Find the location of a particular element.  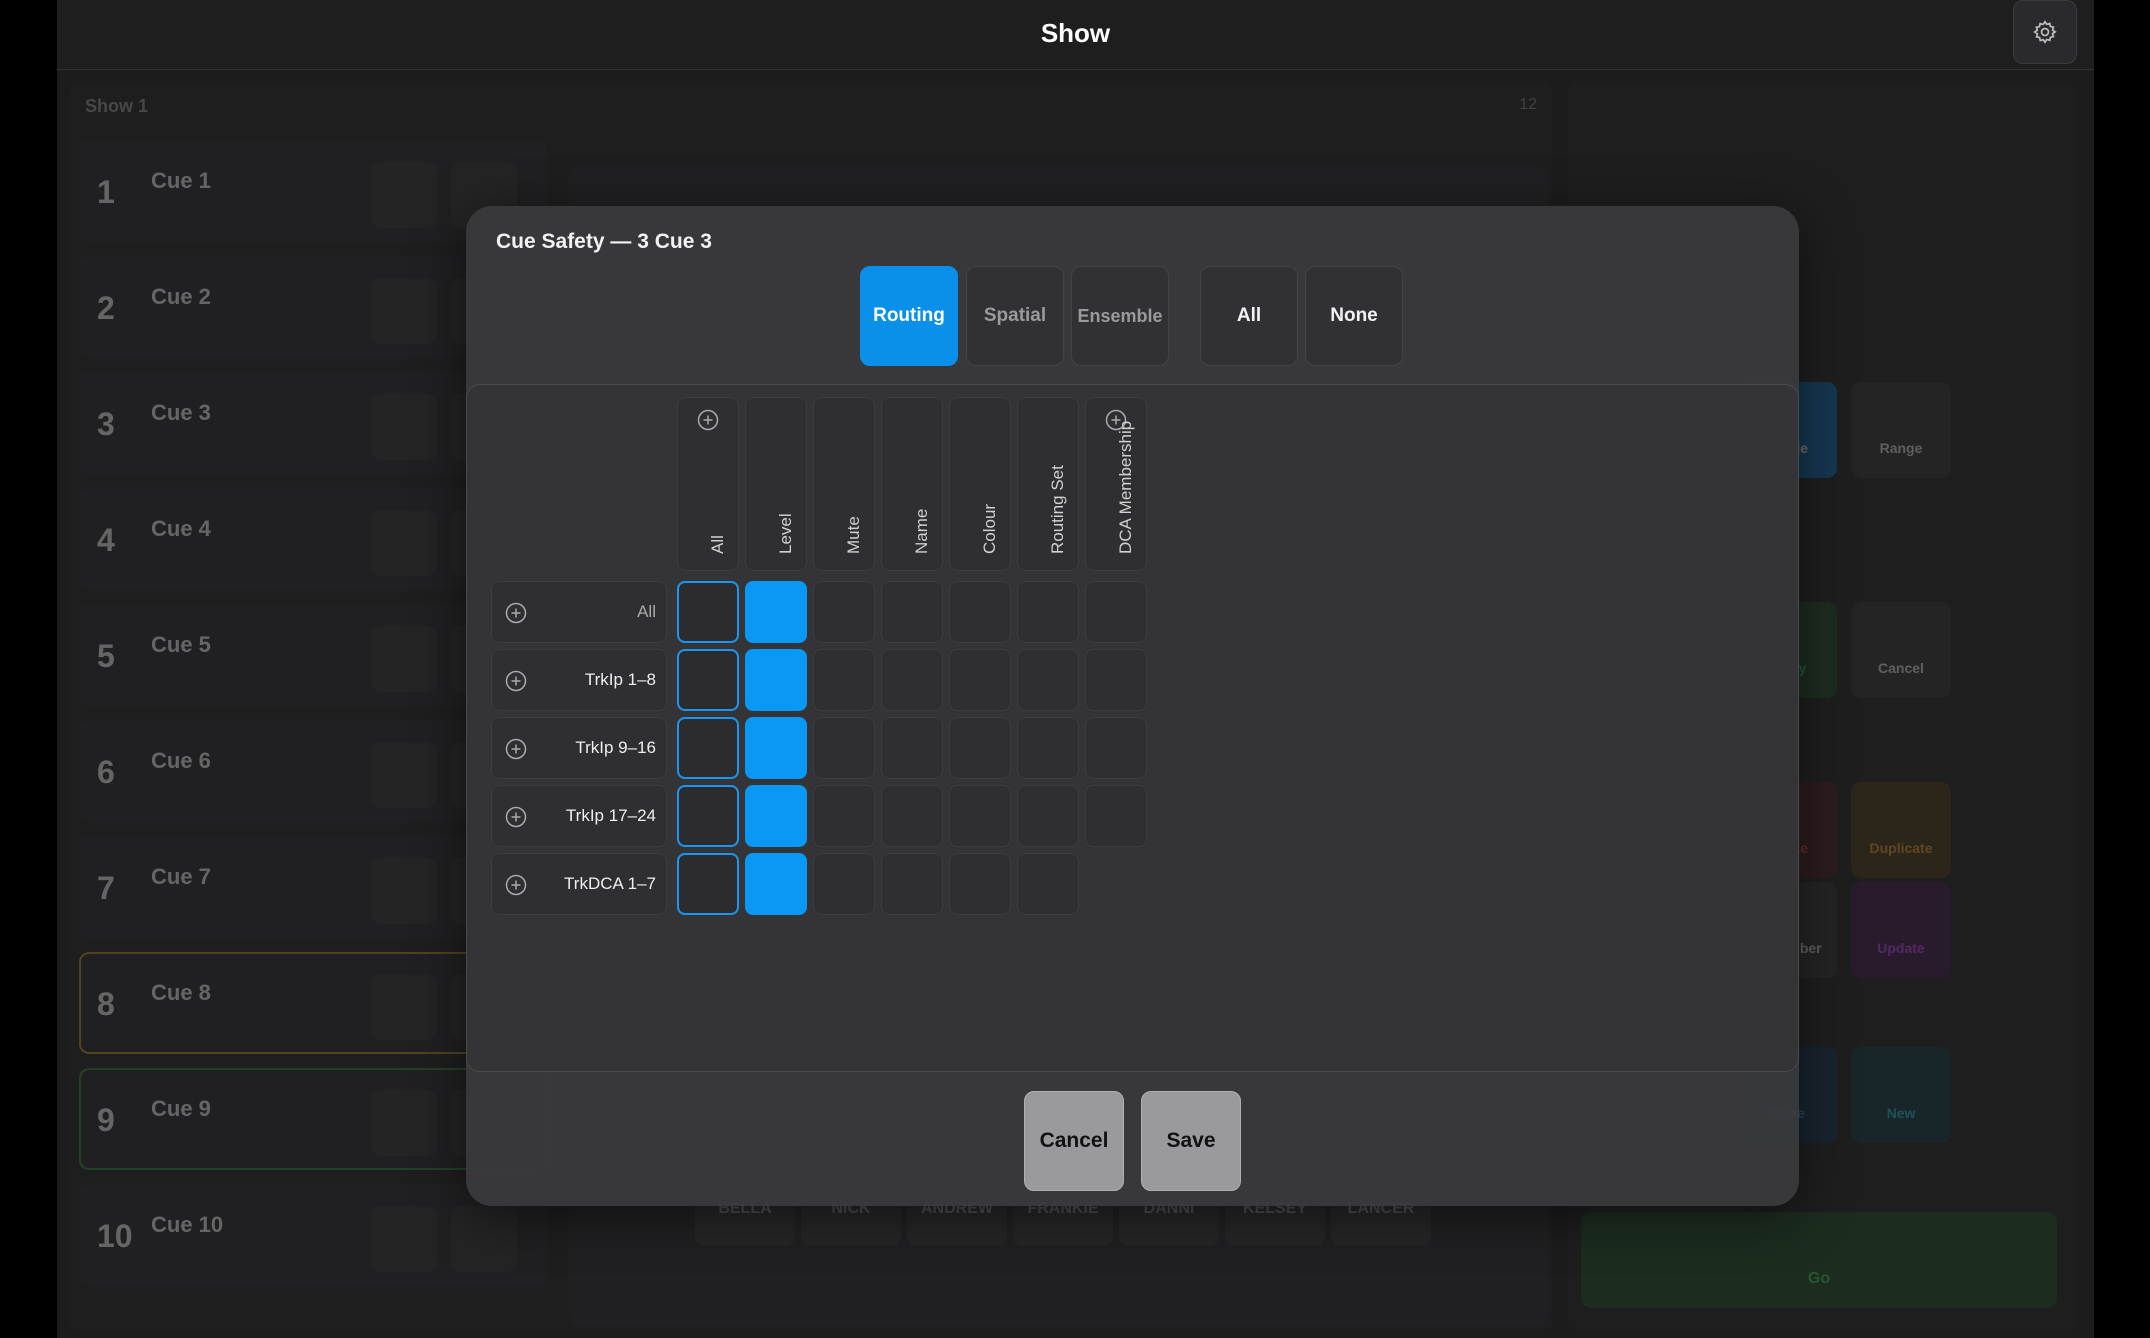

cue-name: Cue 8 is located at coordinates (181, 992).